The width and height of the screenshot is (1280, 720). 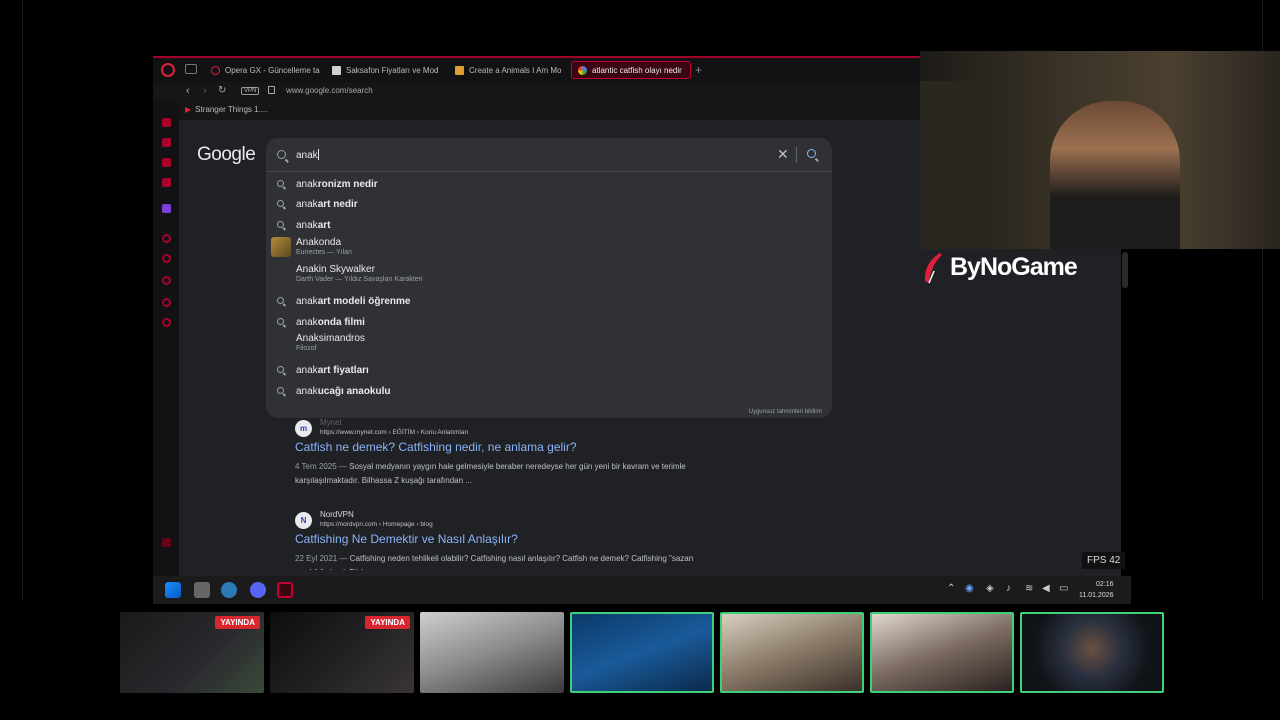 What do you see at coordinates (359, 279) in the screenshot?
I see `entity-description: Darth Vader — Yıldız Savaşları Karakteri` at bounding box center [359, 279].